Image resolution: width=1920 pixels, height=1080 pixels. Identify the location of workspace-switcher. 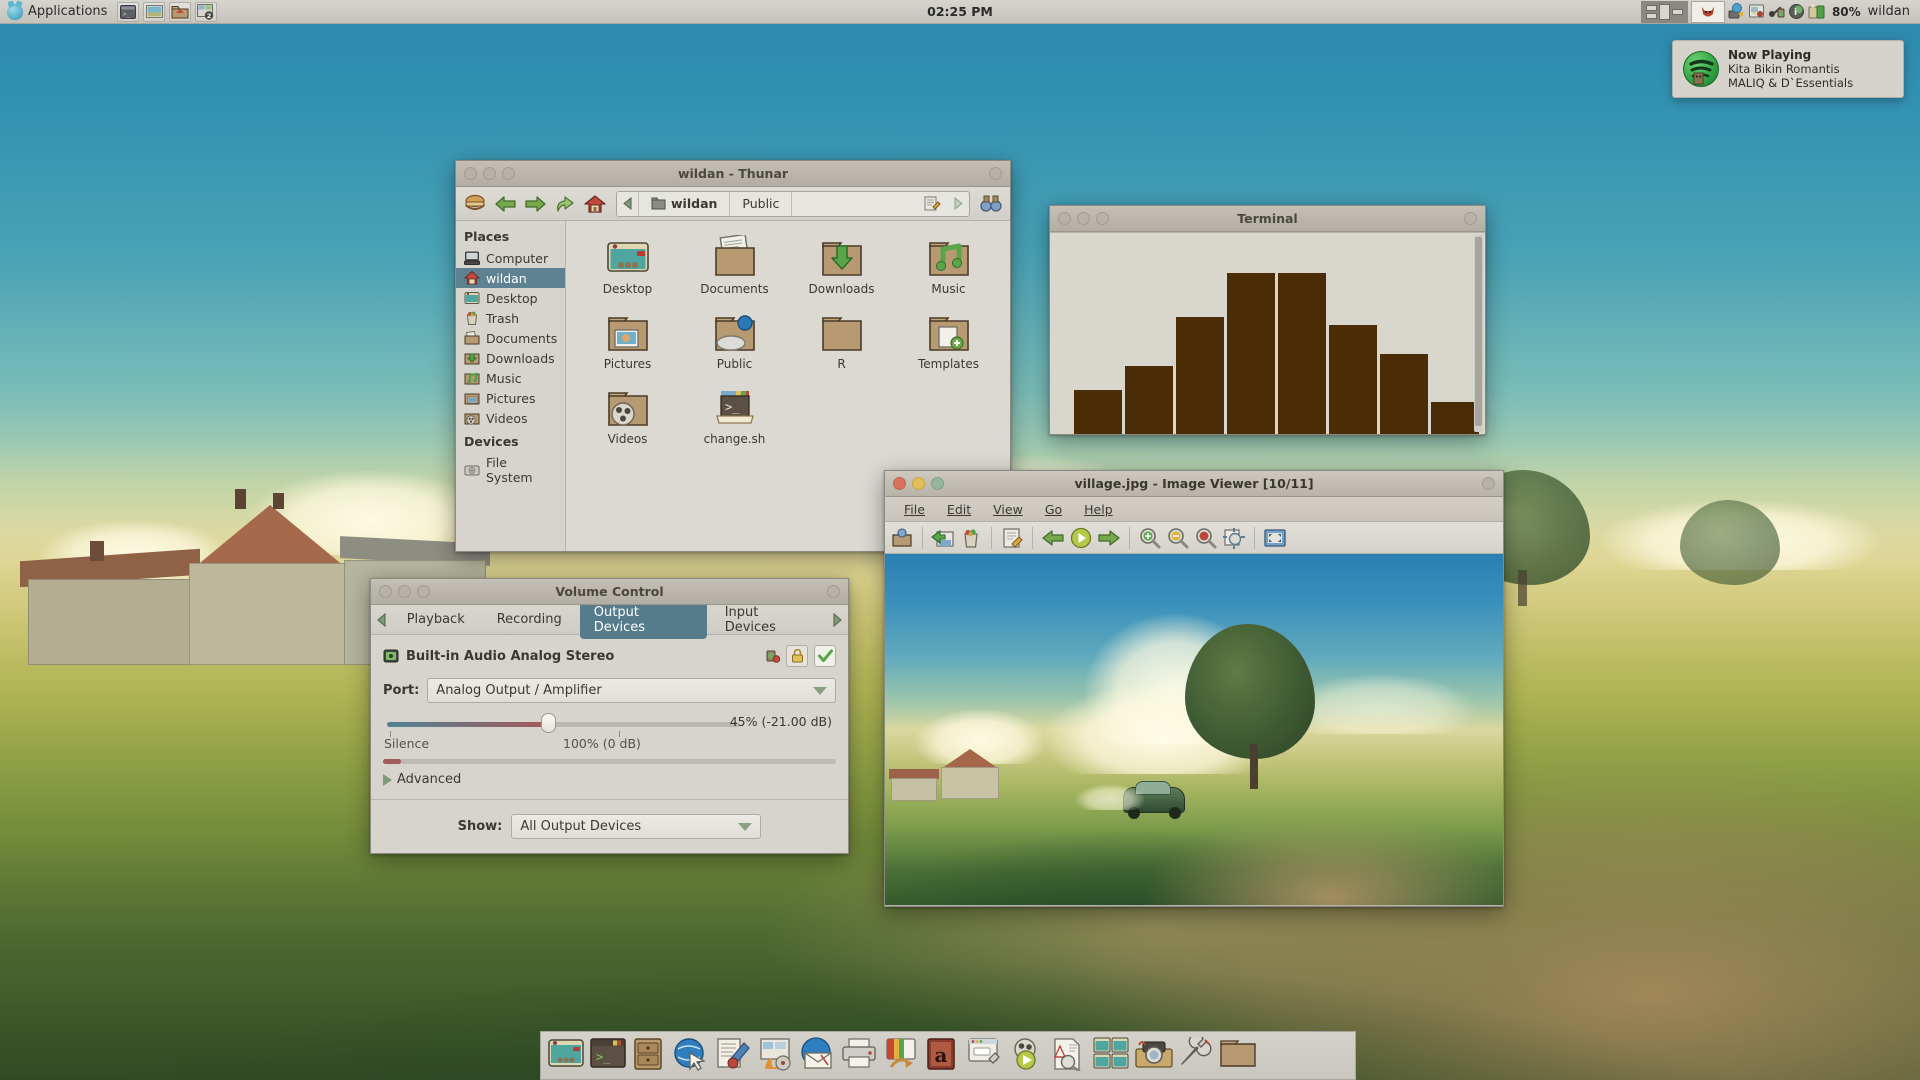
(1664, 11).